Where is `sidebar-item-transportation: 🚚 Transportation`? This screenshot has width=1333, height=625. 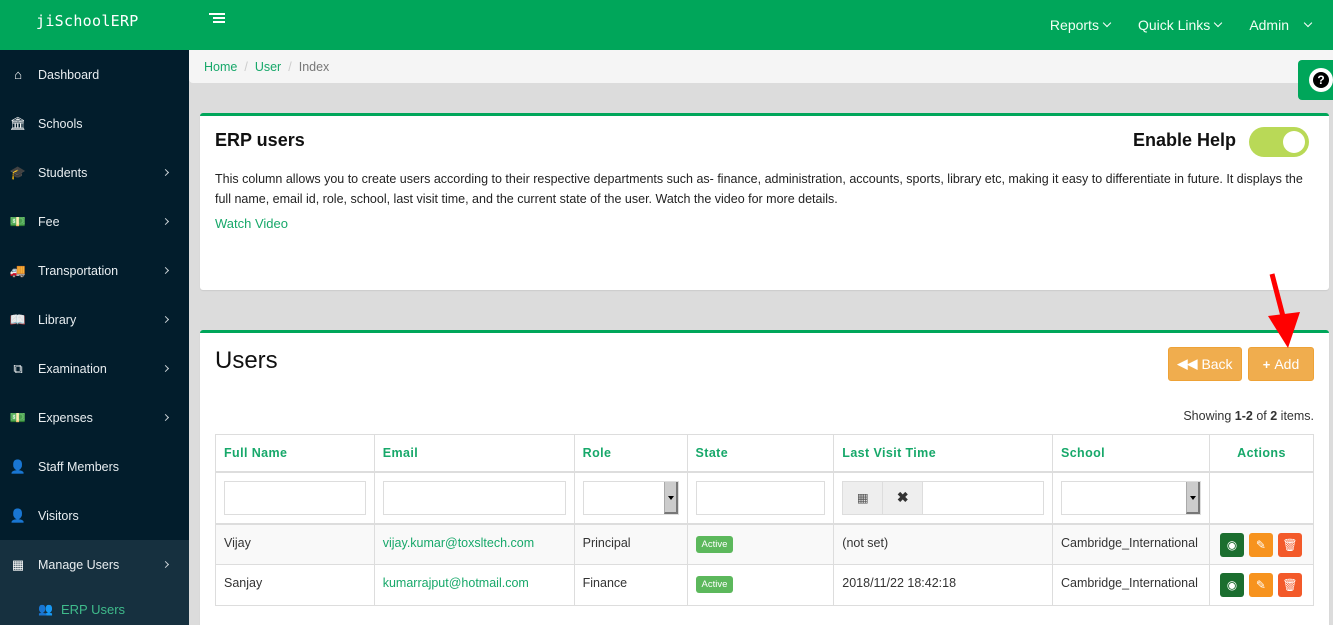 sidebar-item-transportation: 🚚 Transportation is located at coordinates (94, 270).